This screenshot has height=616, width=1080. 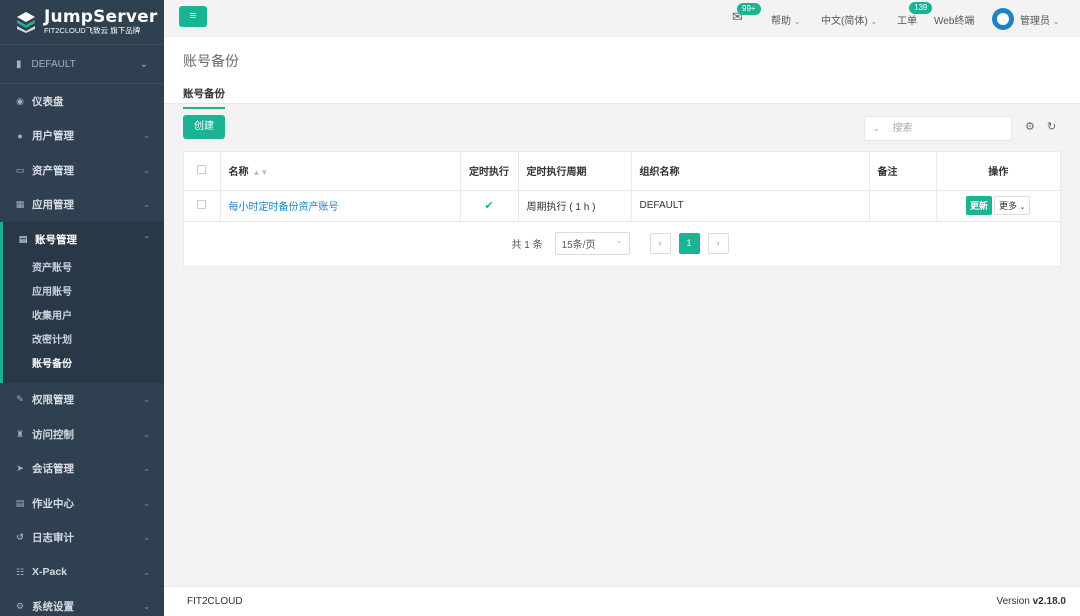 What do you see at coordinates (750, 206) in the screenshot?
I see `org-cell: DEFAULT` at bounding box center [750, 206].